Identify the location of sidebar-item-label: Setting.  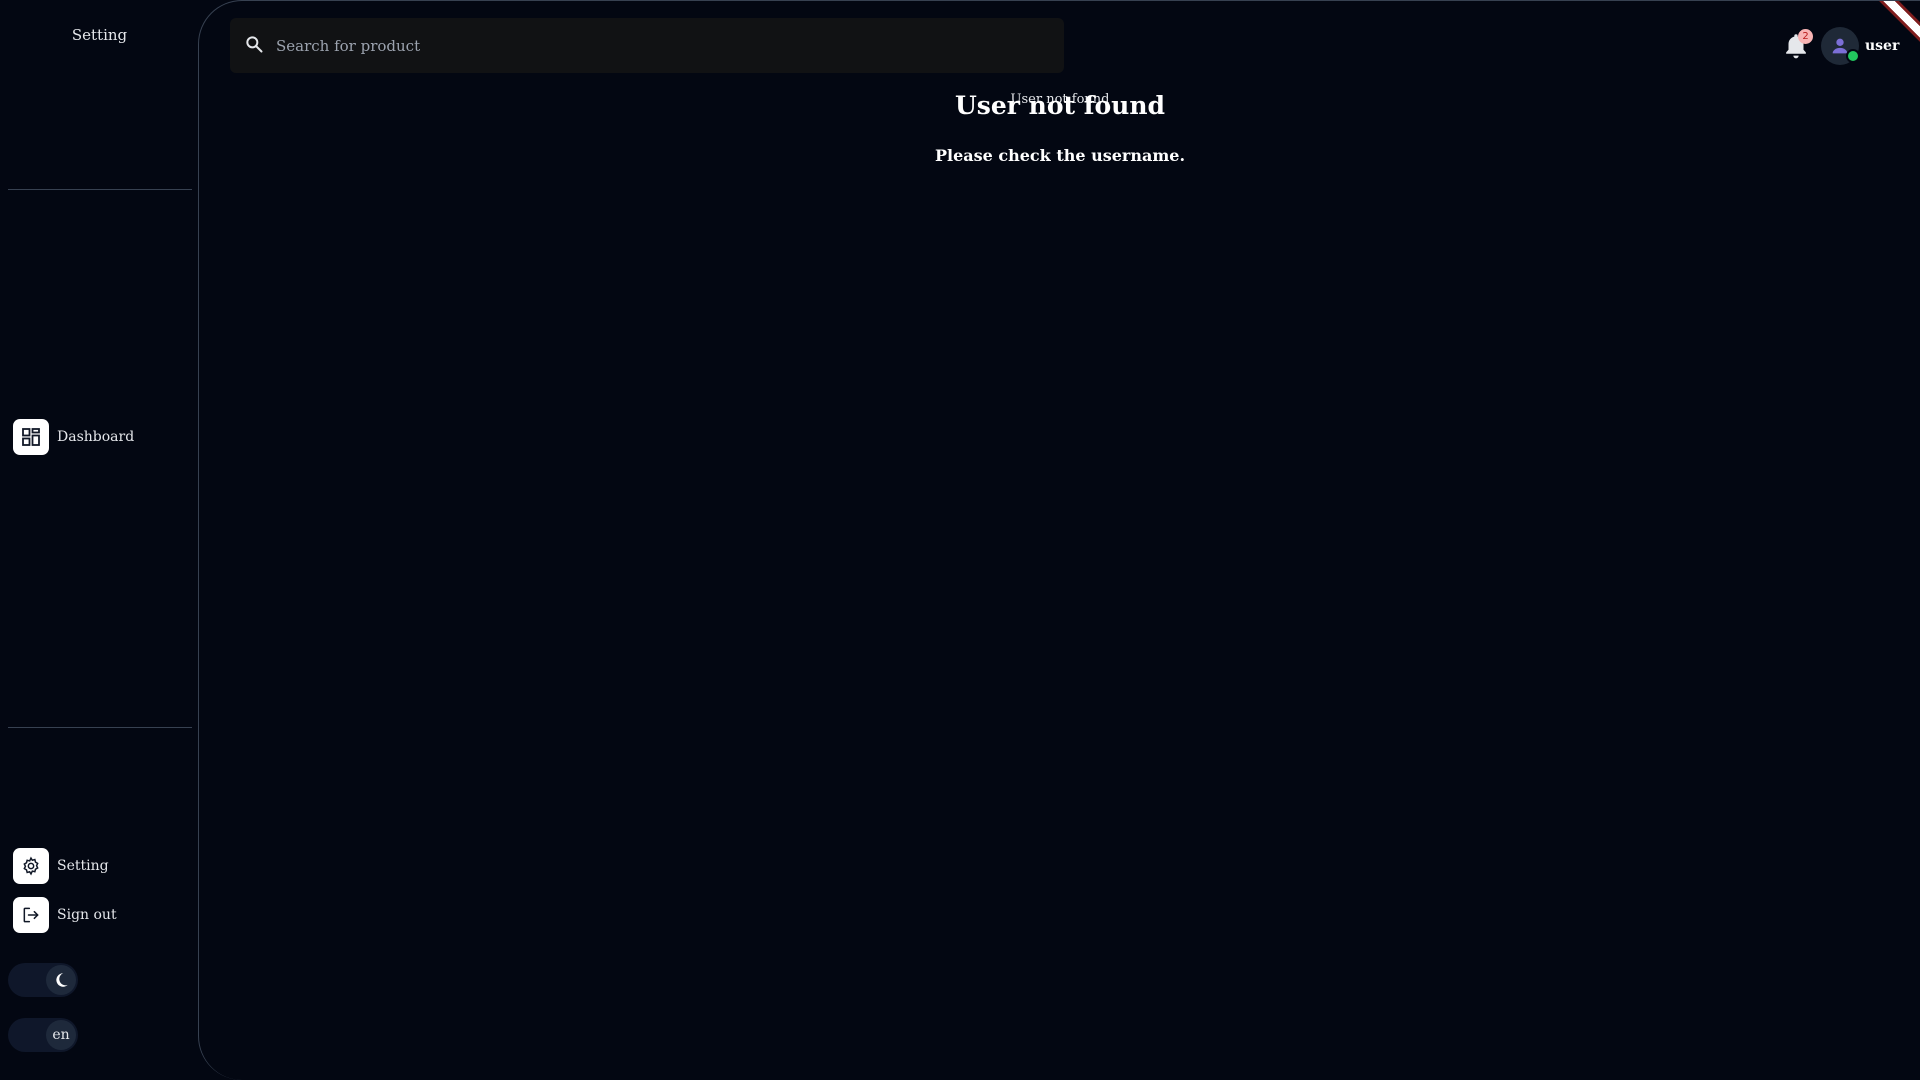
(83, 866).